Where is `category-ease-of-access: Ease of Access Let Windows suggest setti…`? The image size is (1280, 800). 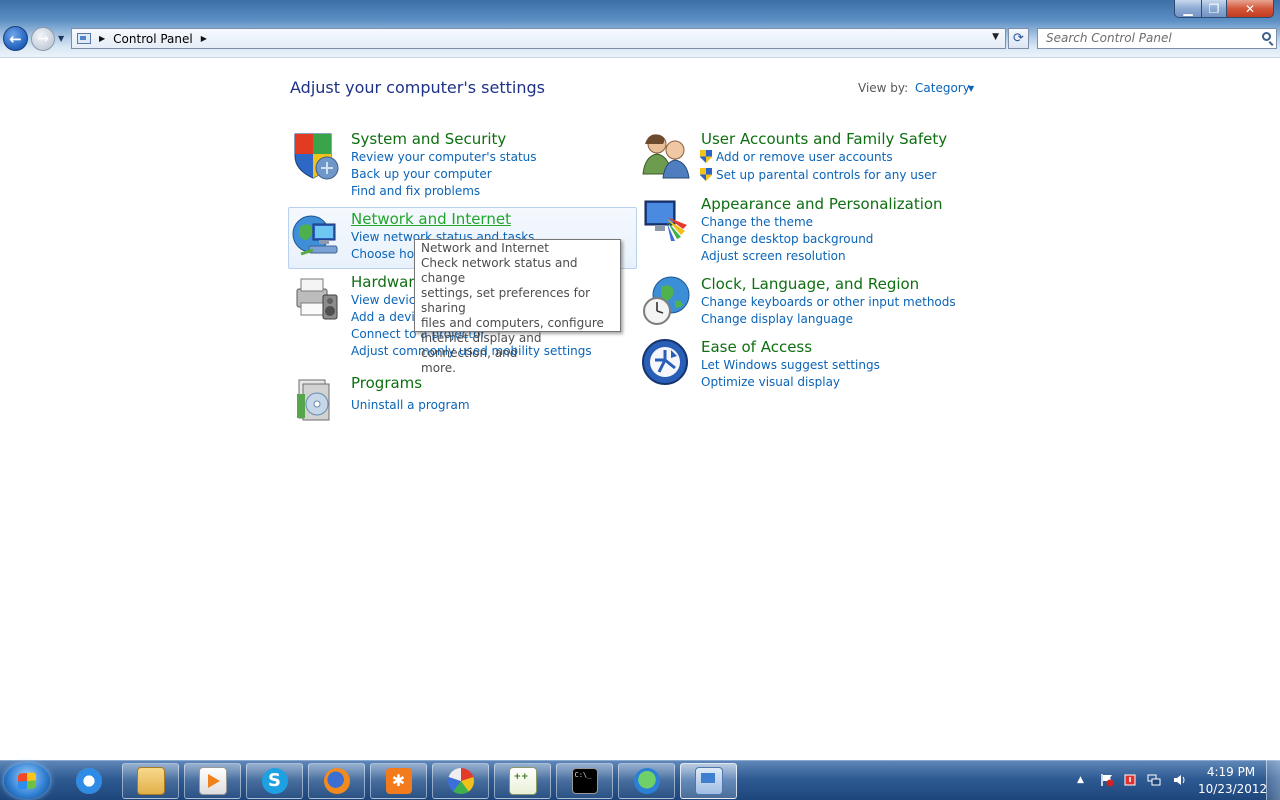 category-ease-of-access: Ease of Access Let Windows suggest setti… is located at coordinates (806, 365).